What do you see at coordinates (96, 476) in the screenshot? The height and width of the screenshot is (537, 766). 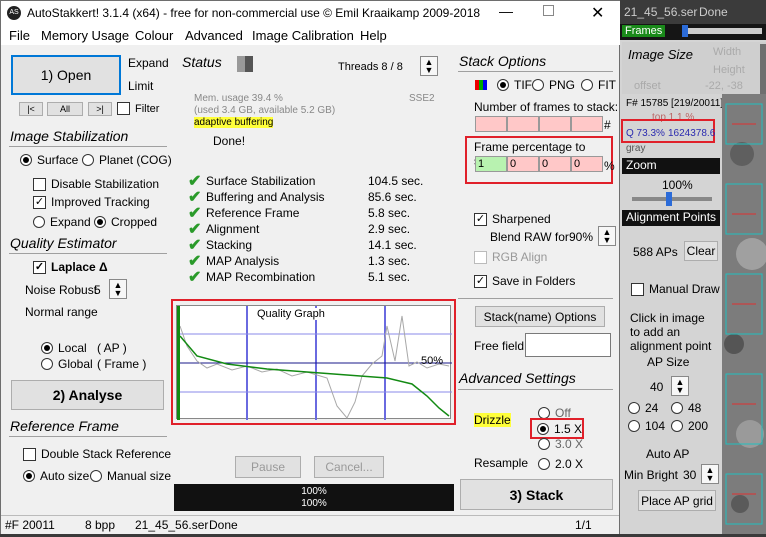 I see `manual-size-radio` at bounding box center [96, 476].